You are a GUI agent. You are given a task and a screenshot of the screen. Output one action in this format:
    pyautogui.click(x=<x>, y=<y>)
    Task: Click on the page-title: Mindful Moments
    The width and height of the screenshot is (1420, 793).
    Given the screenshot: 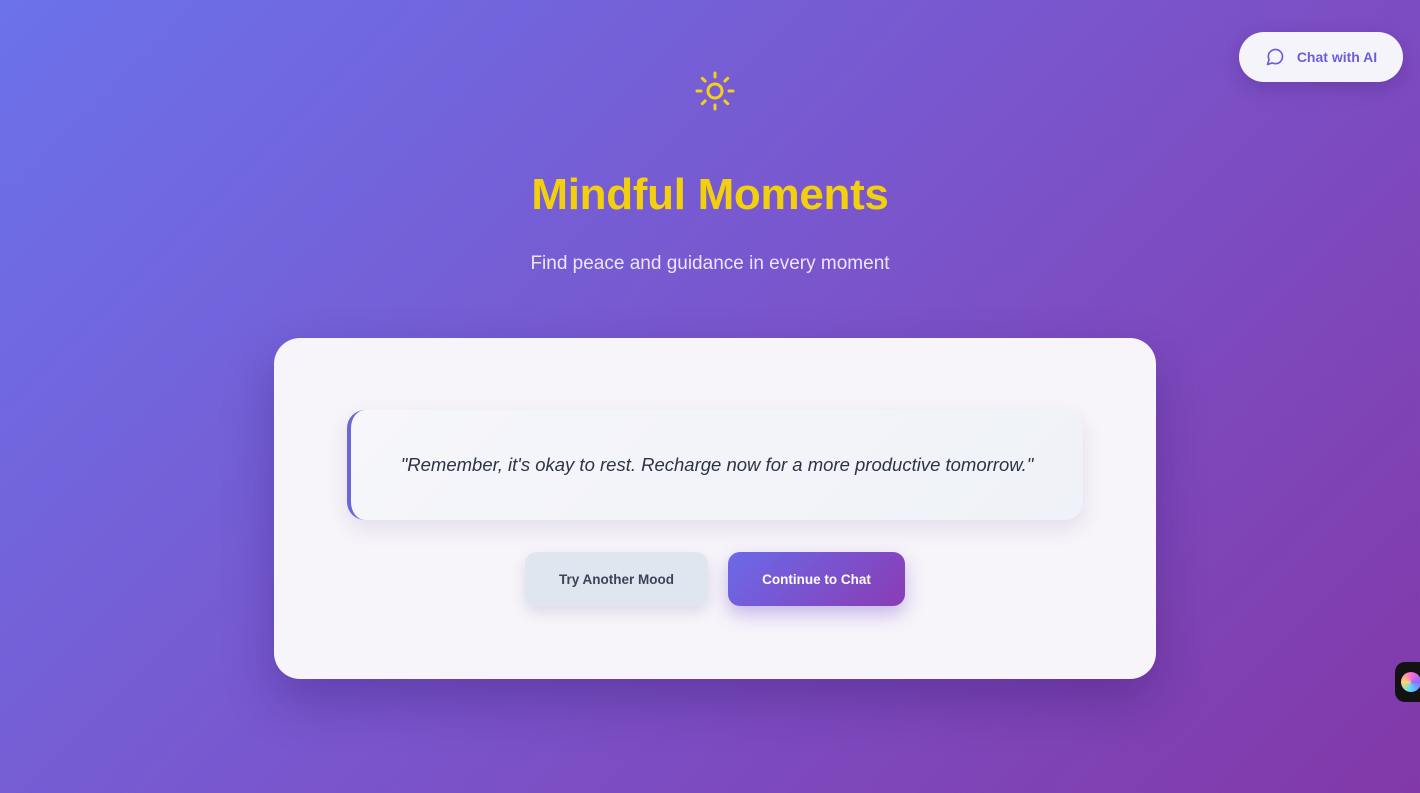 What is the action you would take?
    pyautogui.click(x=710, y=194)
    